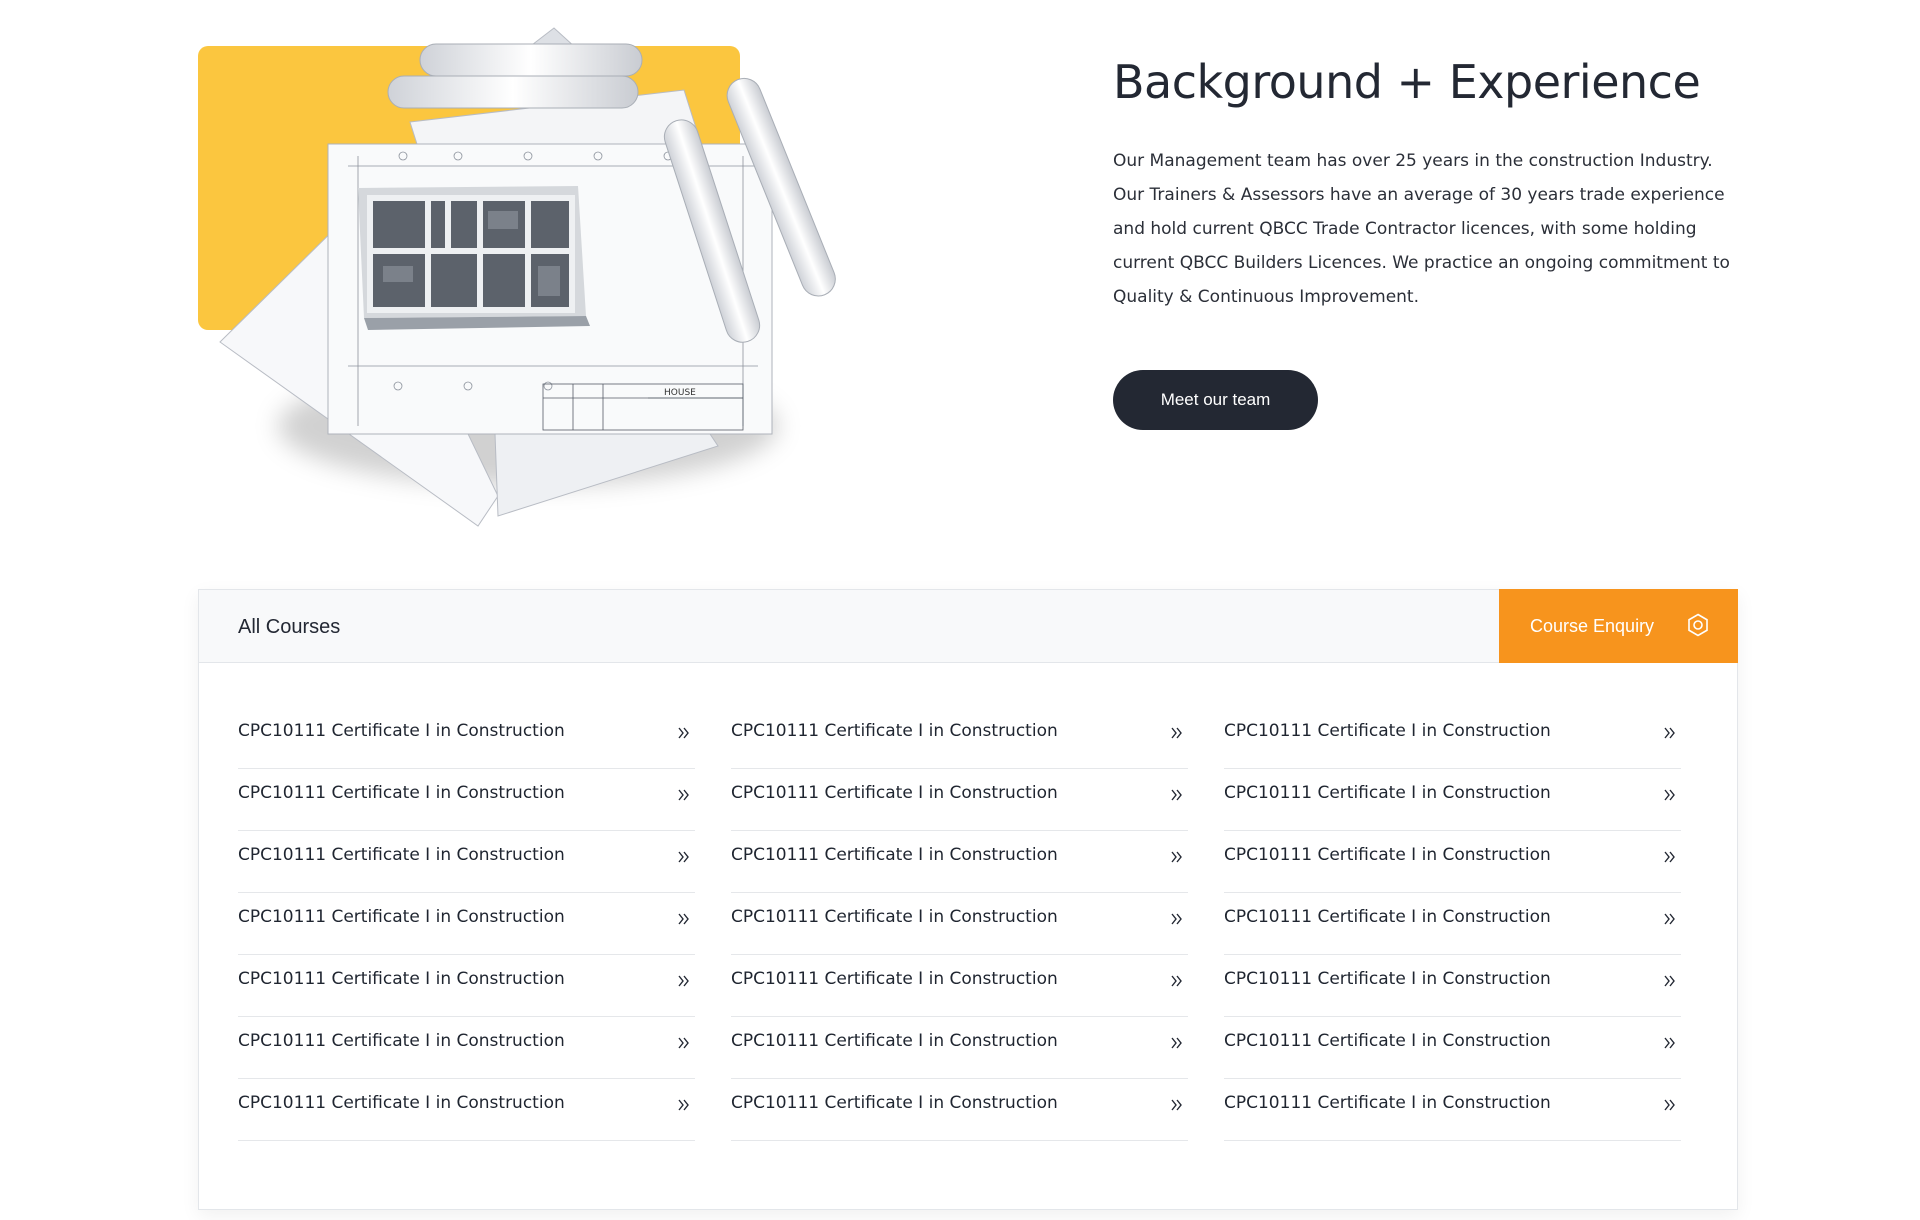 The image size is (1920, 1220). I want to click on blueprint-illustration: HOUSE, so click(527, 277).